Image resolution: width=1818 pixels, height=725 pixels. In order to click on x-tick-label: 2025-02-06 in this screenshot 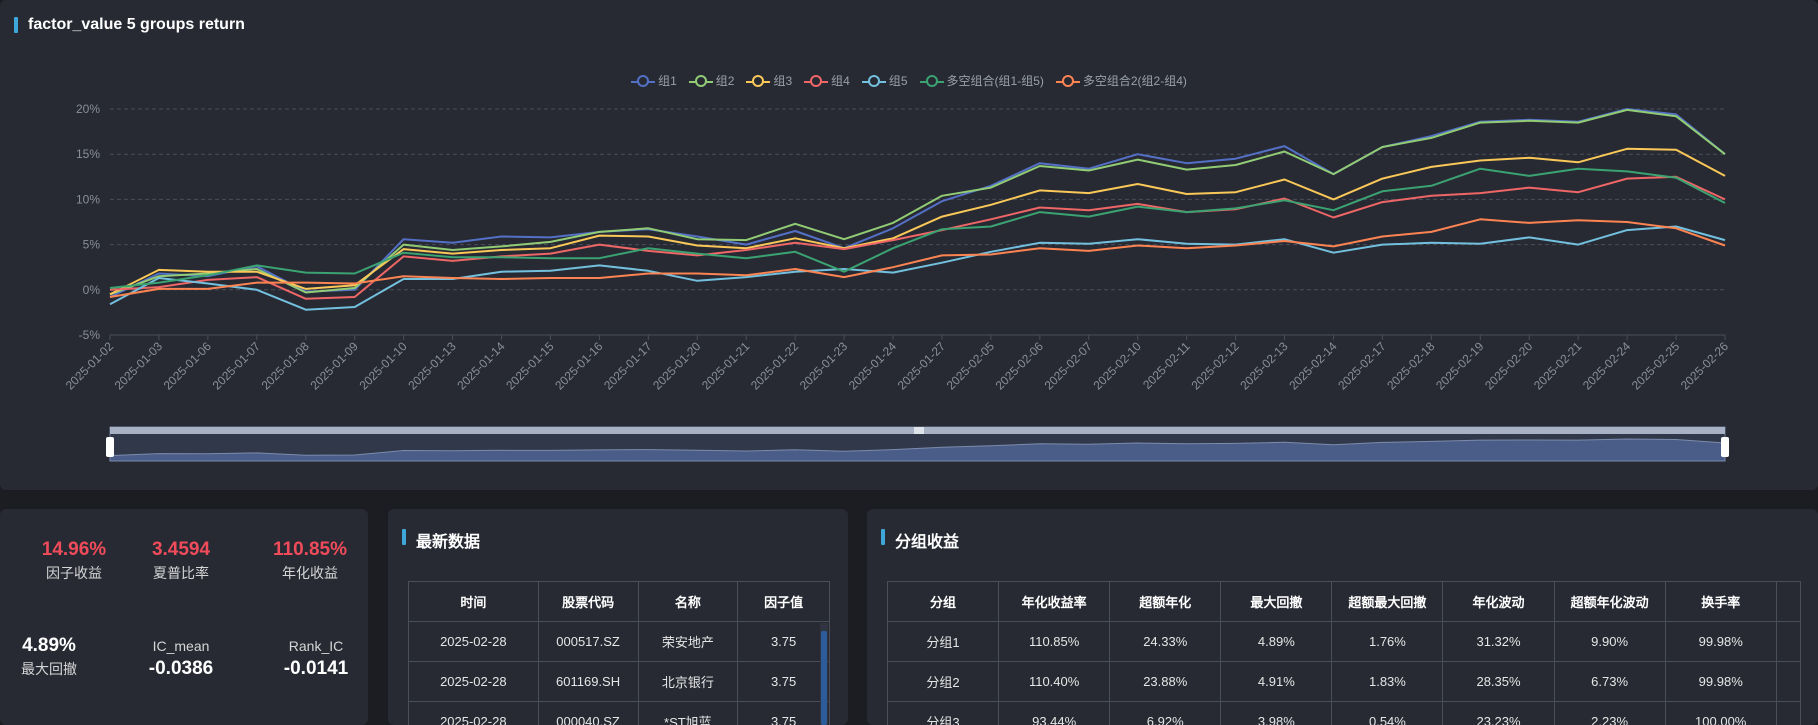, I will do `click(1020, 366)`.